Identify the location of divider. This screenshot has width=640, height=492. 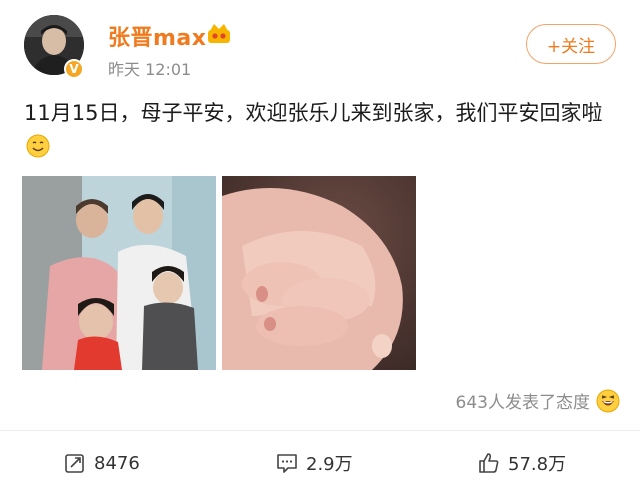
(320, 430).